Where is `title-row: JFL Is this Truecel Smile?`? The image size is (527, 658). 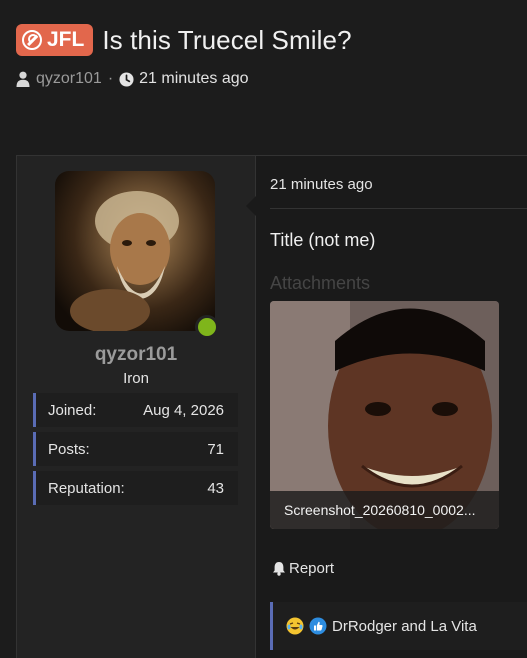
title-row: JFL Is this Truecel Smile? is located at coordinates (266, 40).